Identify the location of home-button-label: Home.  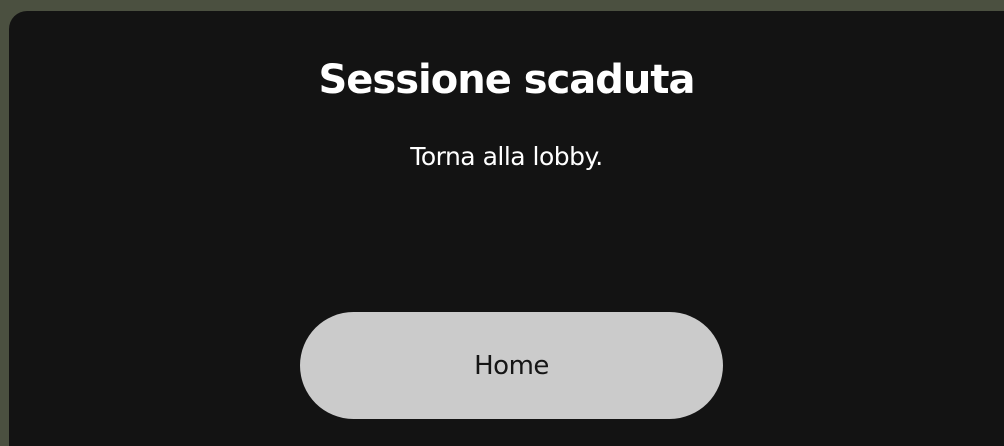
(511, 365).